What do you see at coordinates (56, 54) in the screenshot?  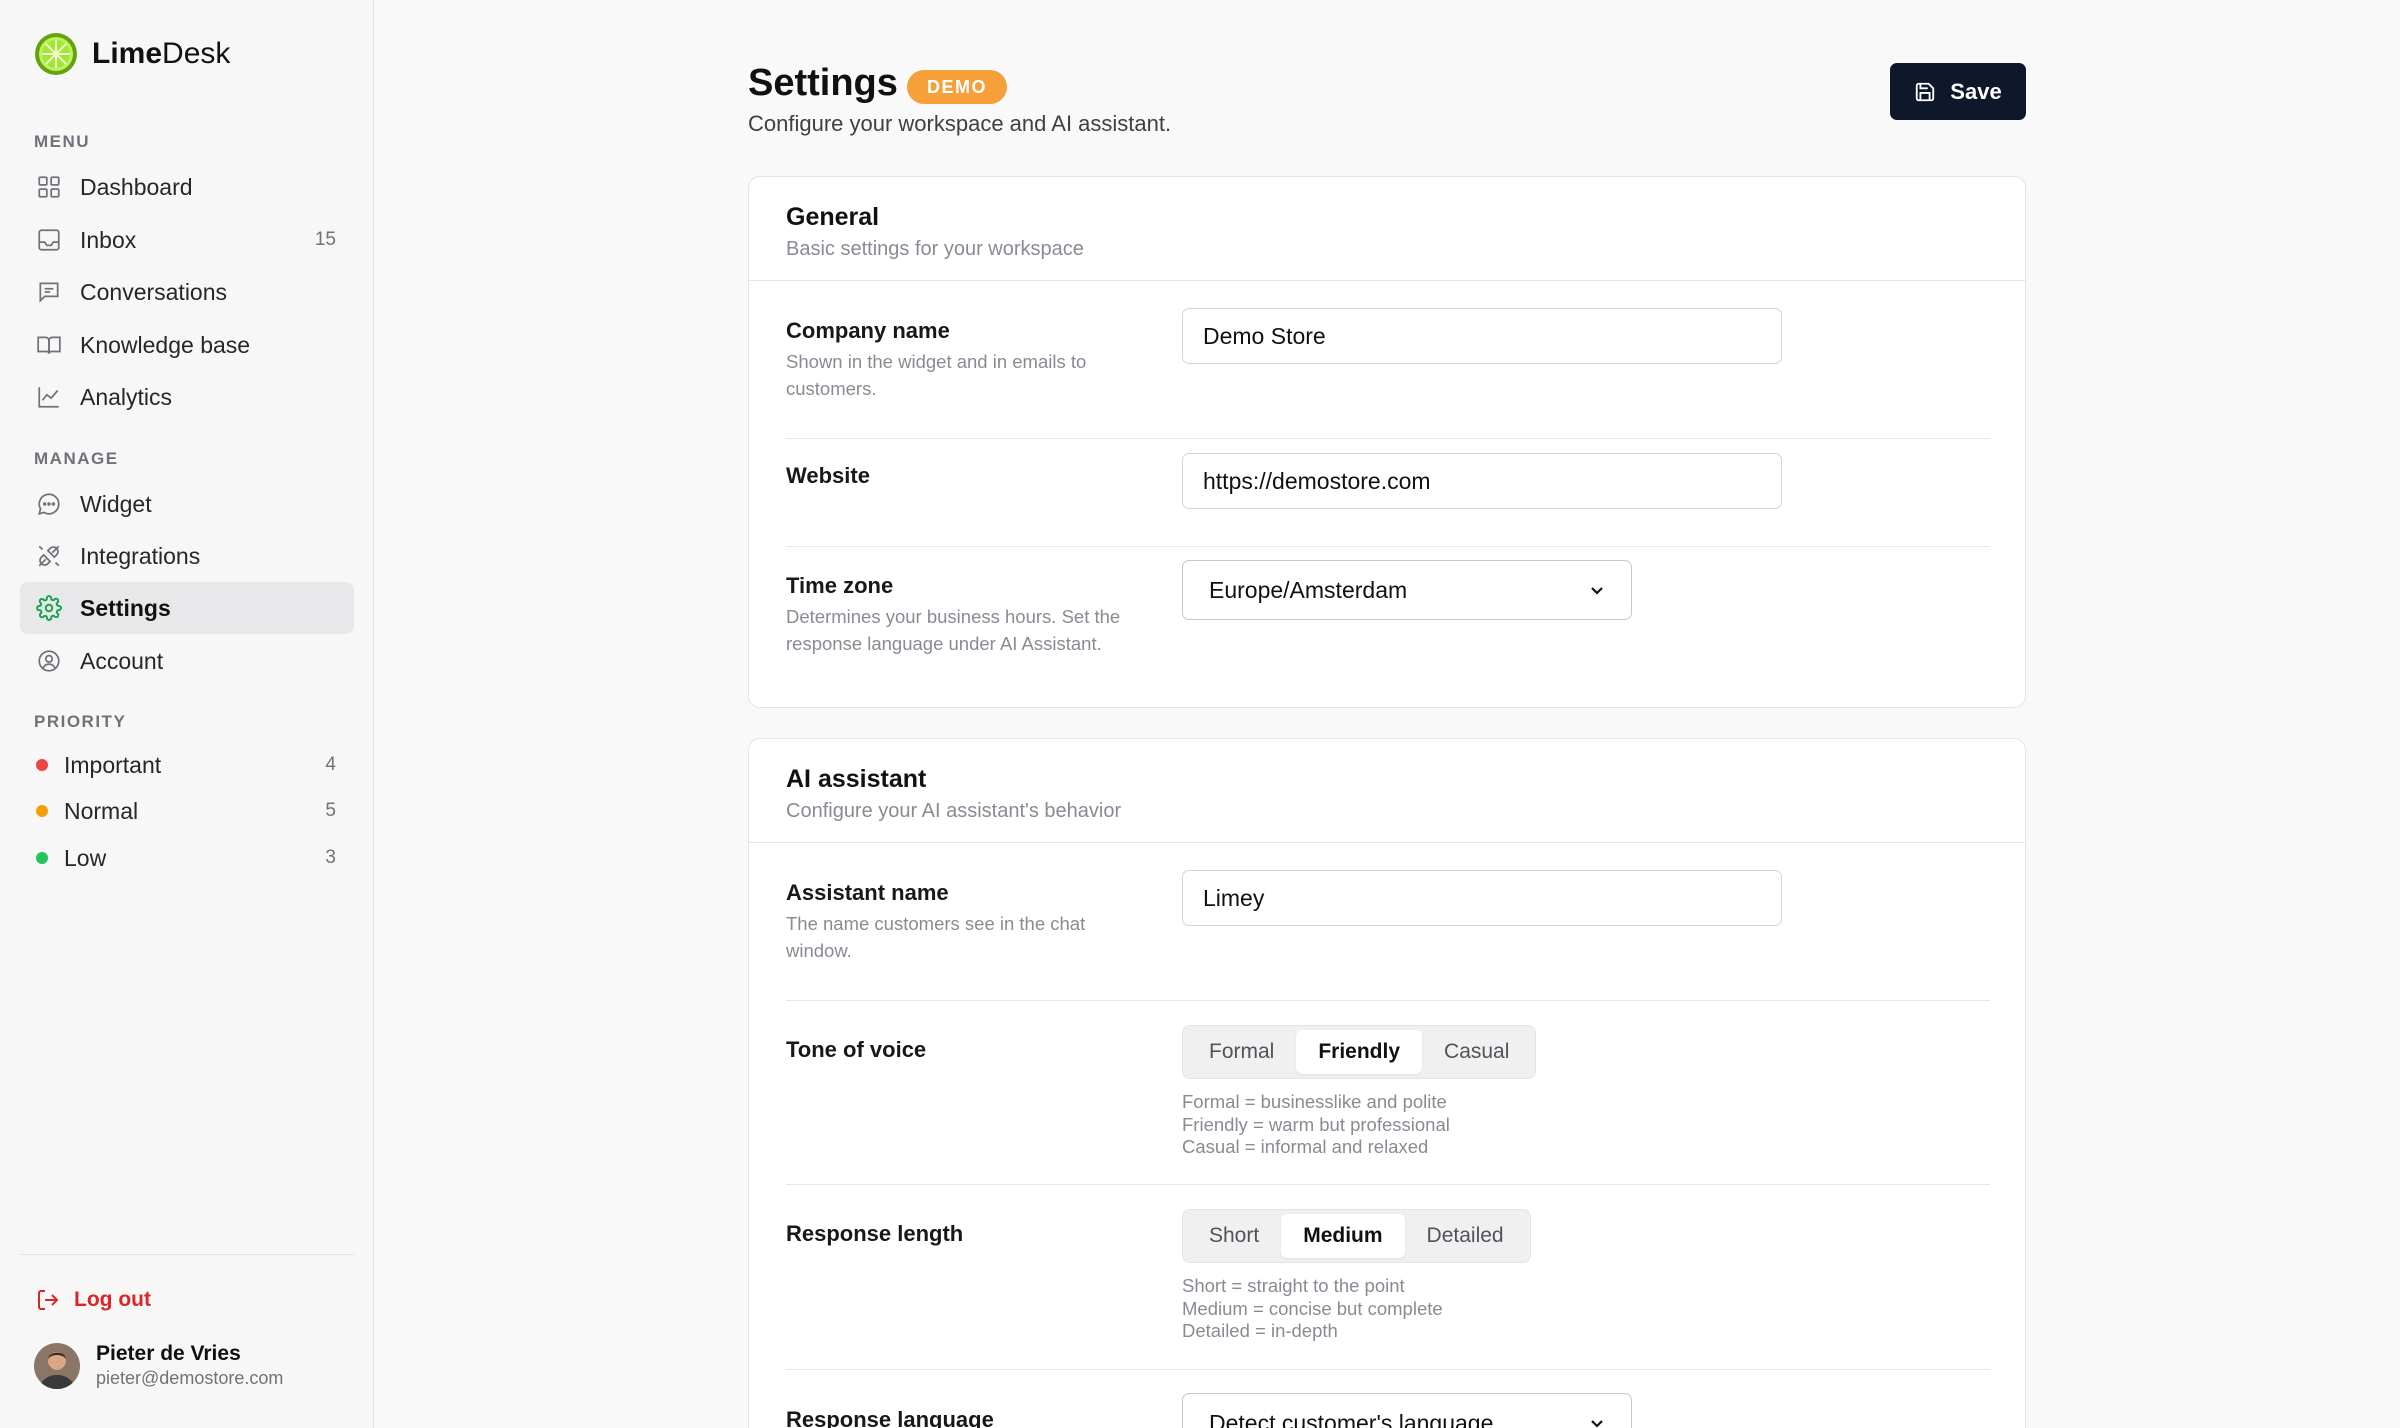 I see `lime-logo-icon` at bounding box center [56, 54].